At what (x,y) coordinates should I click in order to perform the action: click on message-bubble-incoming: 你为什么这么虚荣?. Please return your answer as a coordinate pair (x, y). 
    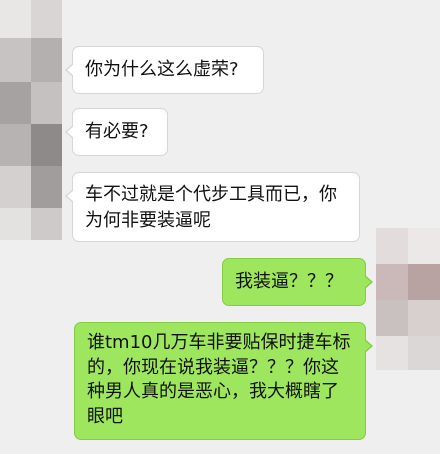
    Looking at the image, I should click on (164, 70).